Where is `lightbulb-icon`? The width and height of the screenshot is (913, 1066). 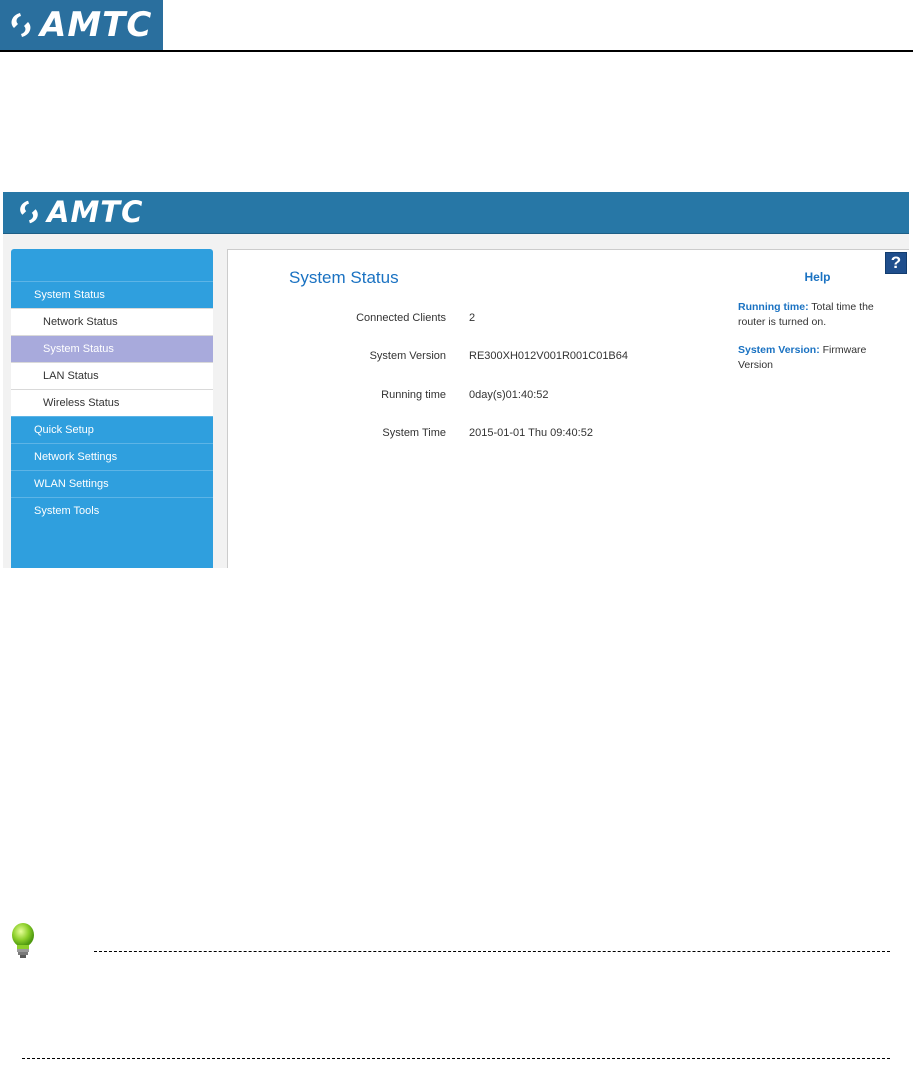 lightbulb-icon is located at coordinates (23, 940).